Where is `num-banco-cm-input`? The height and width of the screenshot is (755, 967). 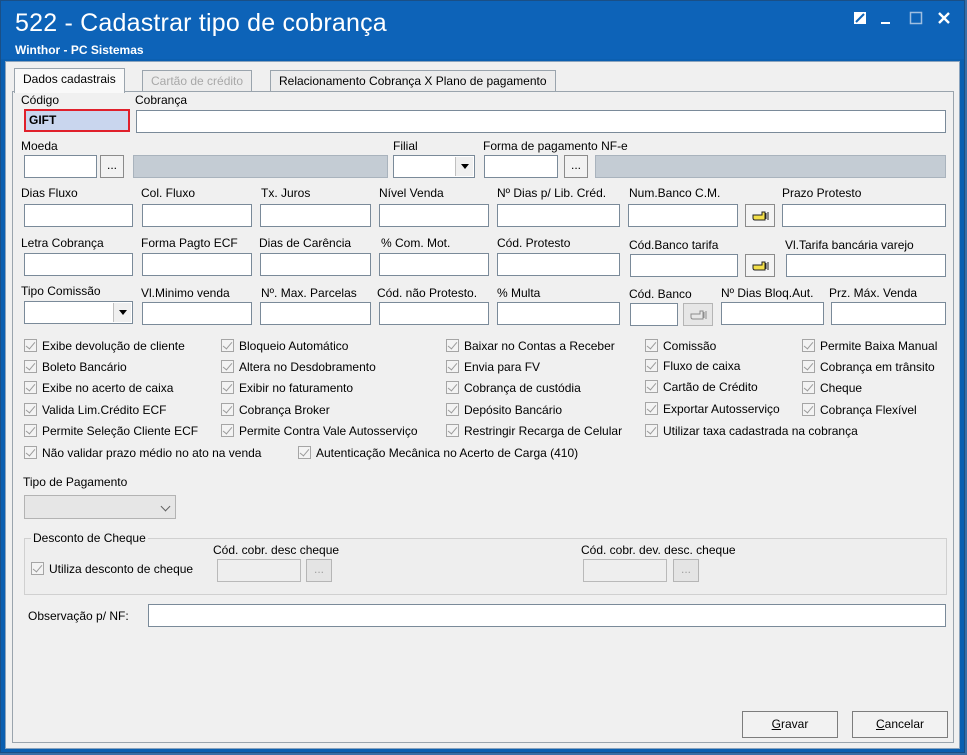 num-banco-cm-input is located at coordinates (683, 215).